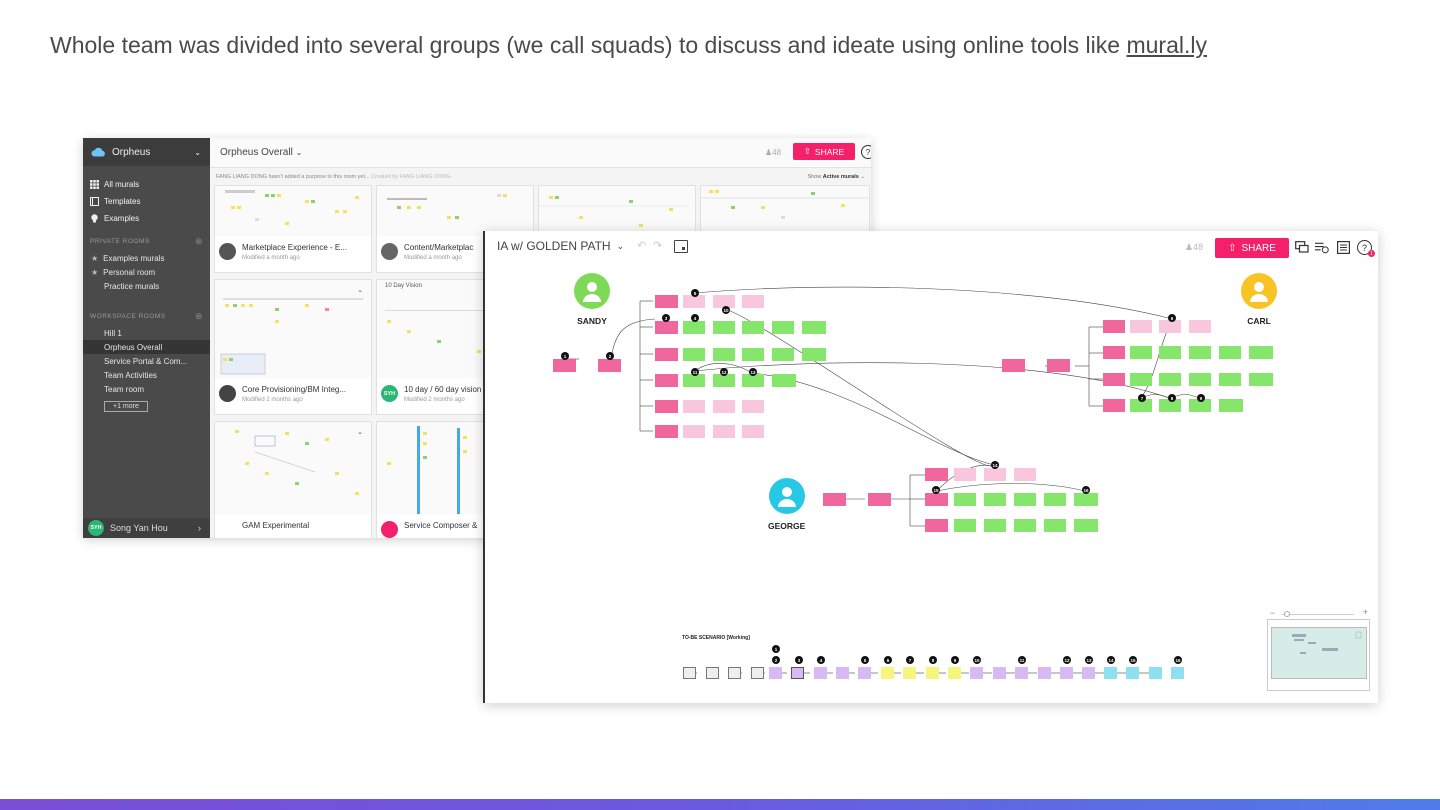 Image resolution: width=1440 pixels, height=810 pixels. I want to click on share-button: ⇧ SHARE, so click(824, 151).